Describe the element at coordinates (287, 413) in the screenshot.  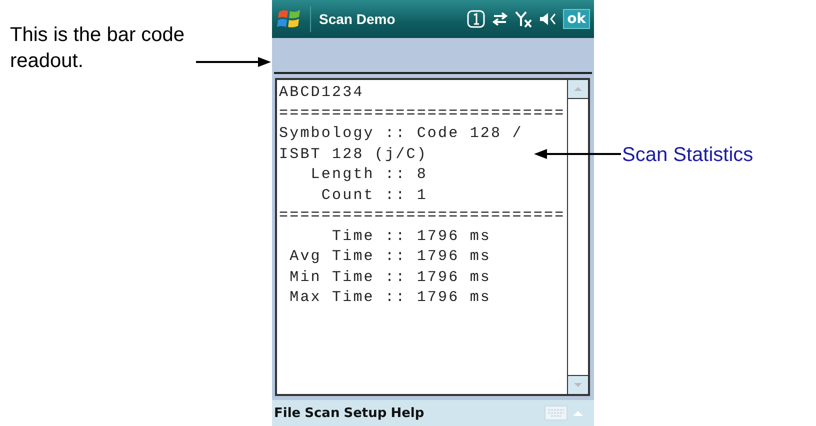
I see `menu-item: File` at that location.